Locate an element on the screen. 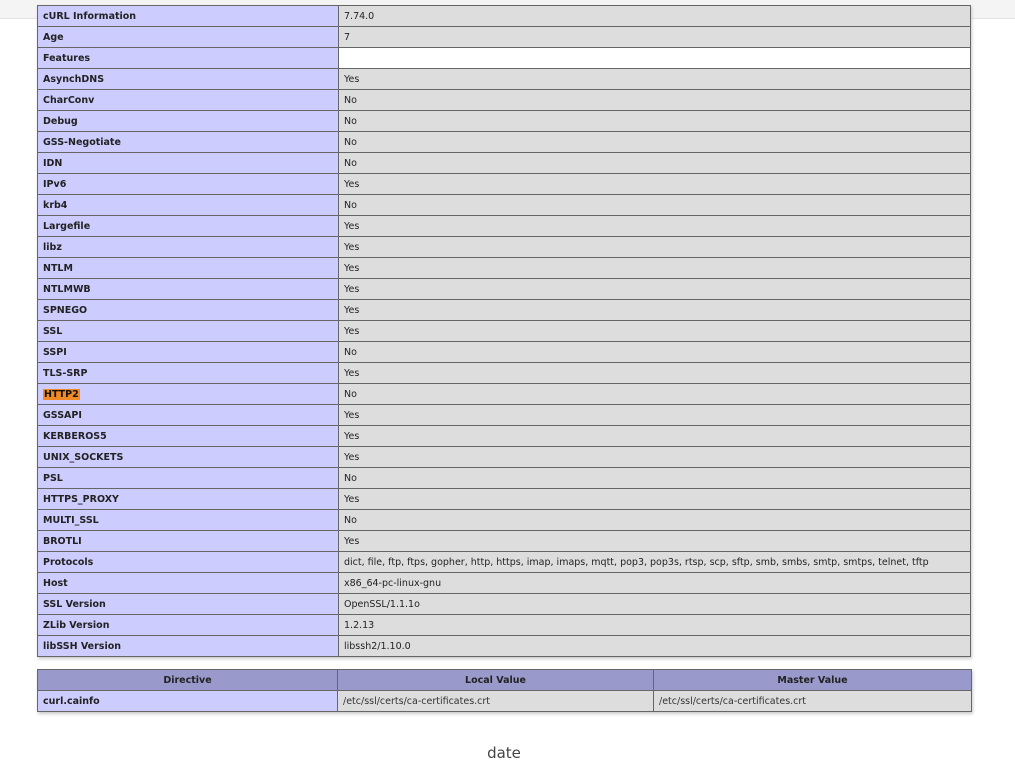 This screenshot has height=771, width=1015. row-label: IDN is located at coordinates (188, 163).